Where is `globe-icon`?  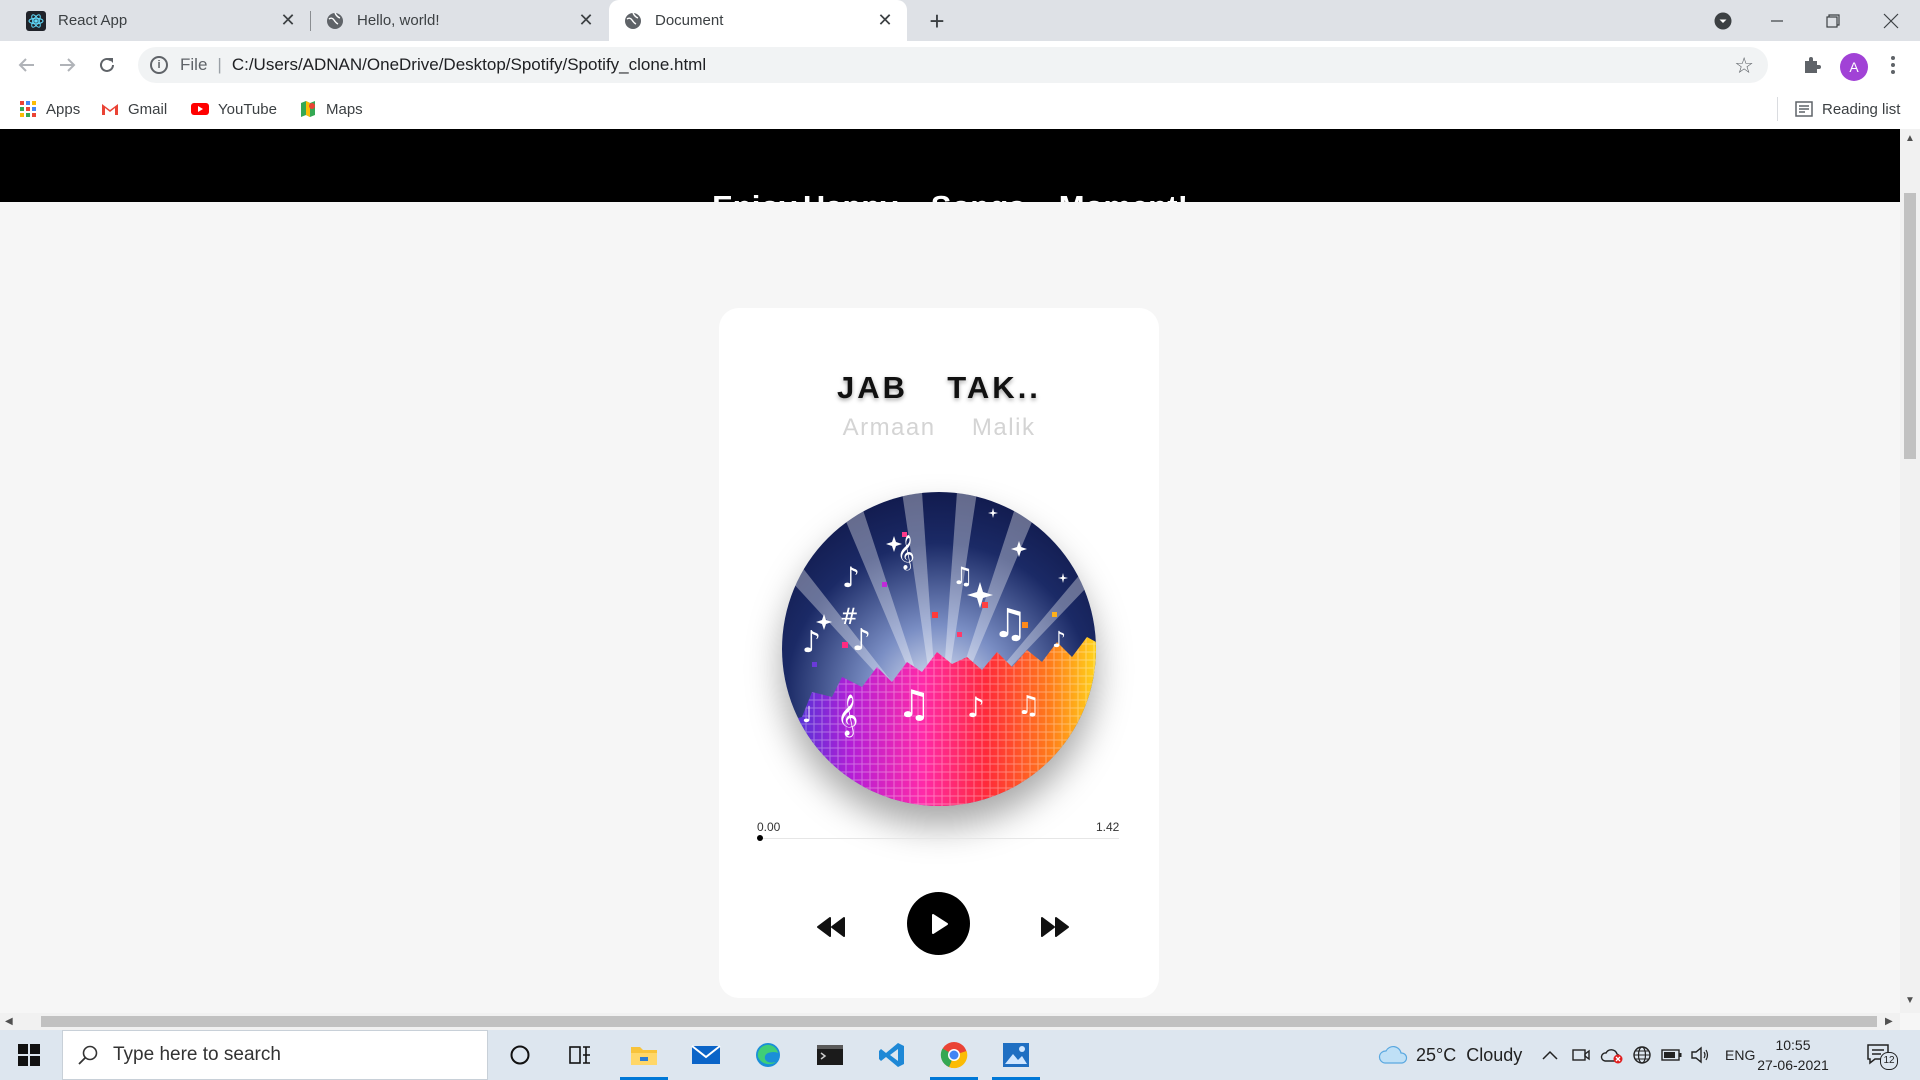 globe-icon is located at coordinates (633, 21).